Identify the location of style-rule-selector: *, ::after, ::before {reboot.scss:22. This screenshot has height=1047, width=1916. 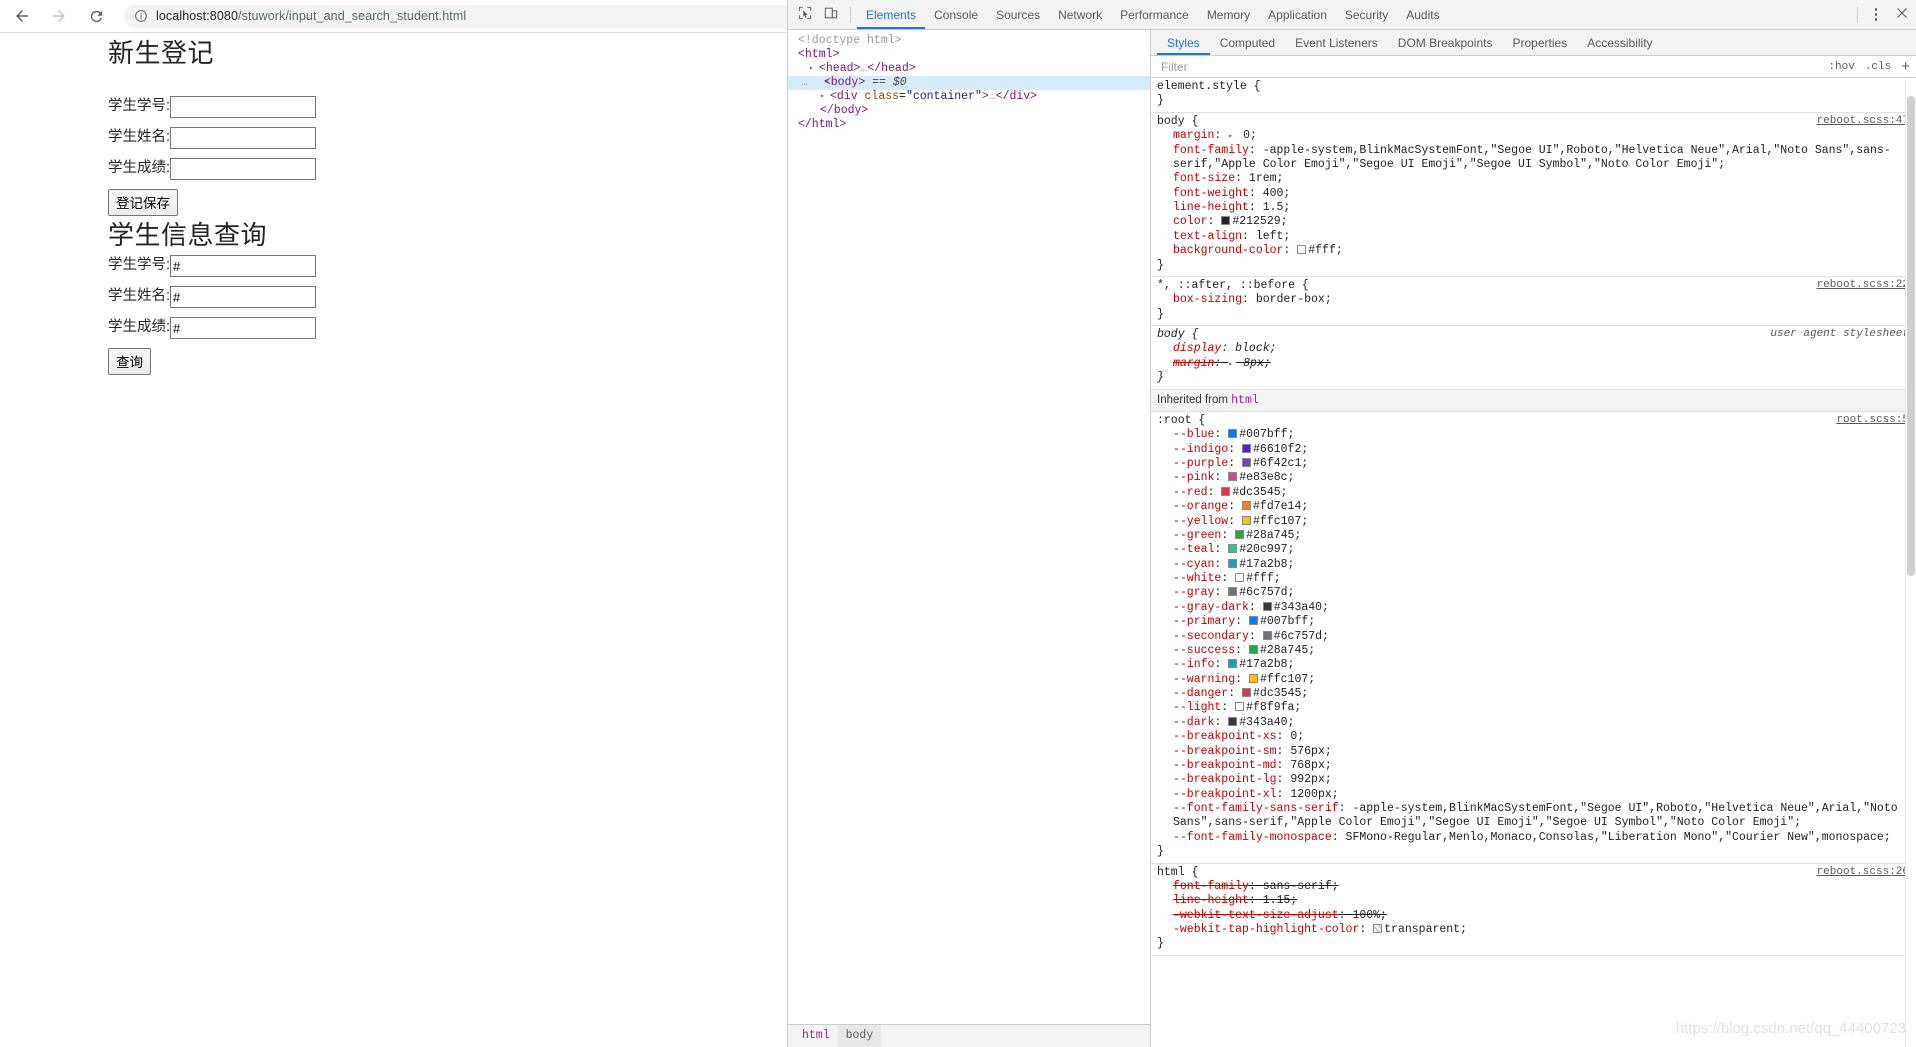
(1533, 286).